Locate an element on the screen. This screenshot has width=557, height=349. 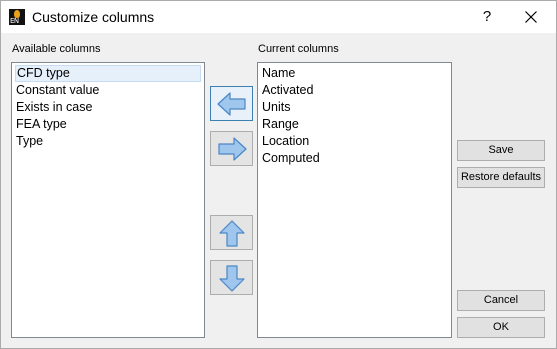
current-columns-label: Current columns is located at coordinates (298, 49).